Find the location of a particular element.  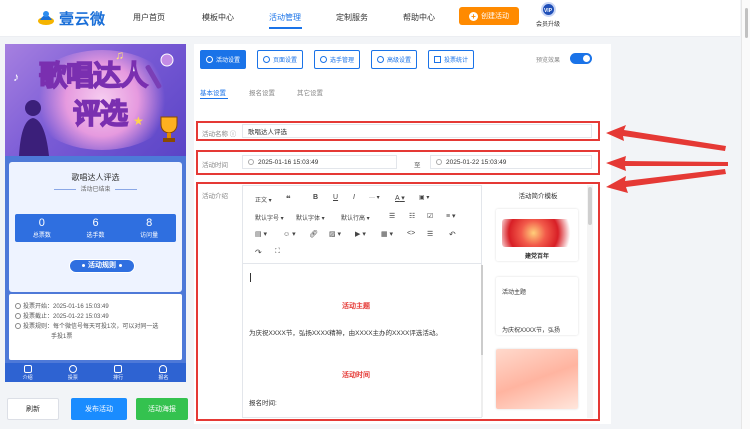

arrow-icon is located at coordinates (666, 181).